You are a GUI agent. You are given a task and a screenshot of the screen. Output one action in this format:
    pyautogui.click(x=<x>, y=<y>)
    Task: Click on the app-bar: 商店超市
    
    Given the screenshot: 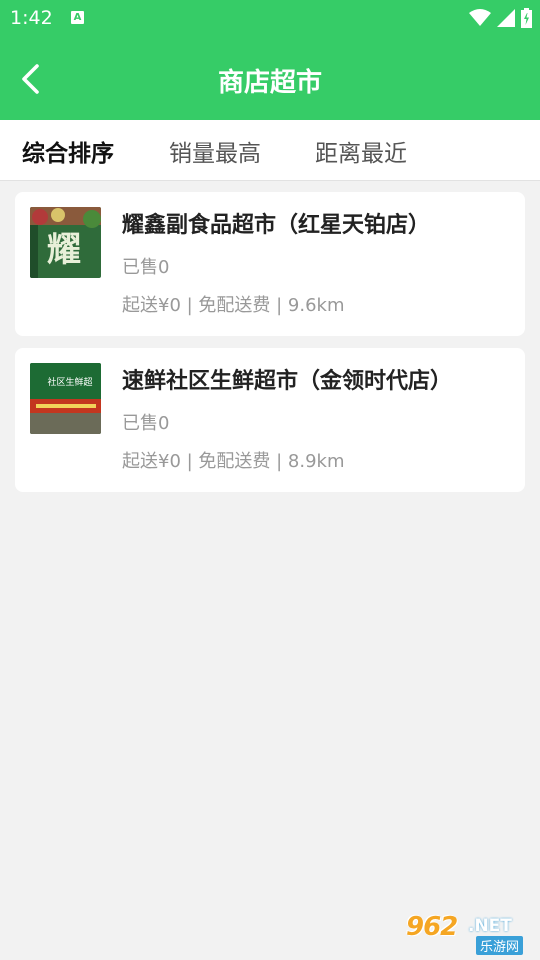 What is the action you would take?
    pyautogui.click(x=270, y=79)
    